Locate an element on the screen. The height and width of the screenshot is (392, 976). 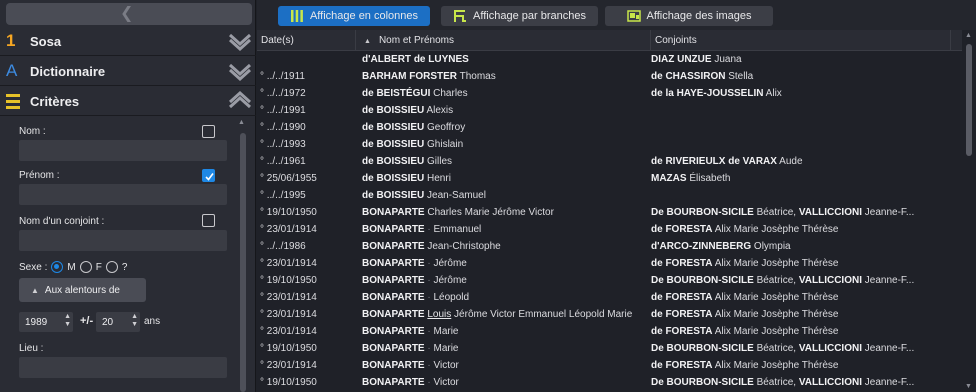
cell-name: BONAPARTE Charles Marie Jérôme Victor is located at coordinates (507, 212).